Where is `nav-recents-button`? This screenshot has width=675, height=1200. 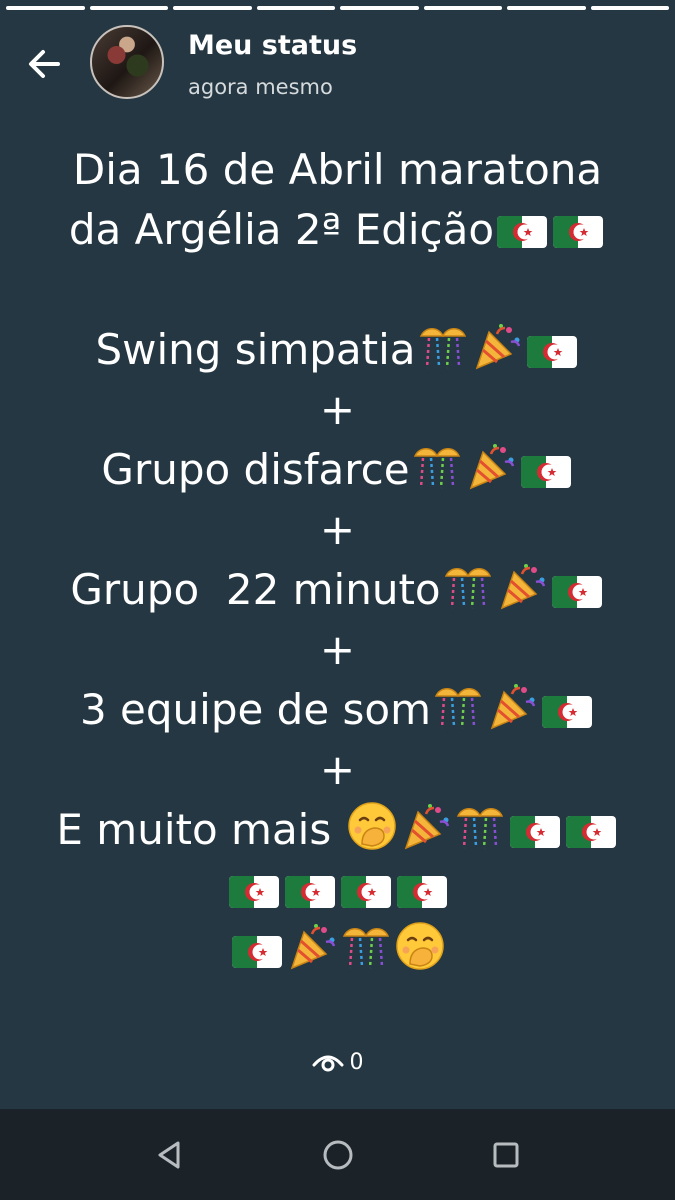
nav-recents-button is located at coordinates (506, 1155).